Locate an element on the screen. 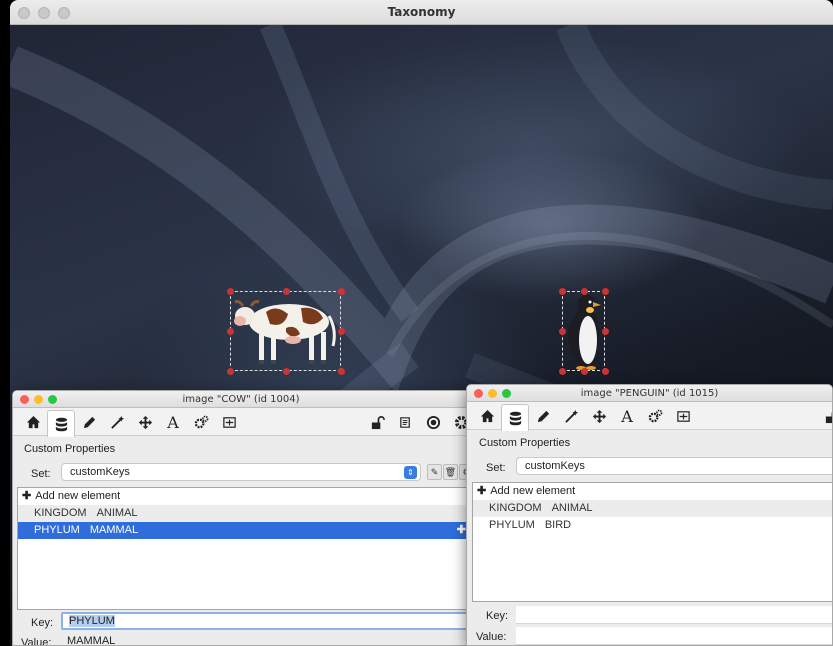 The width and height of the screenshot is (833, 646). value-field-value: MAMMAL is located at coordinates (91, 640).